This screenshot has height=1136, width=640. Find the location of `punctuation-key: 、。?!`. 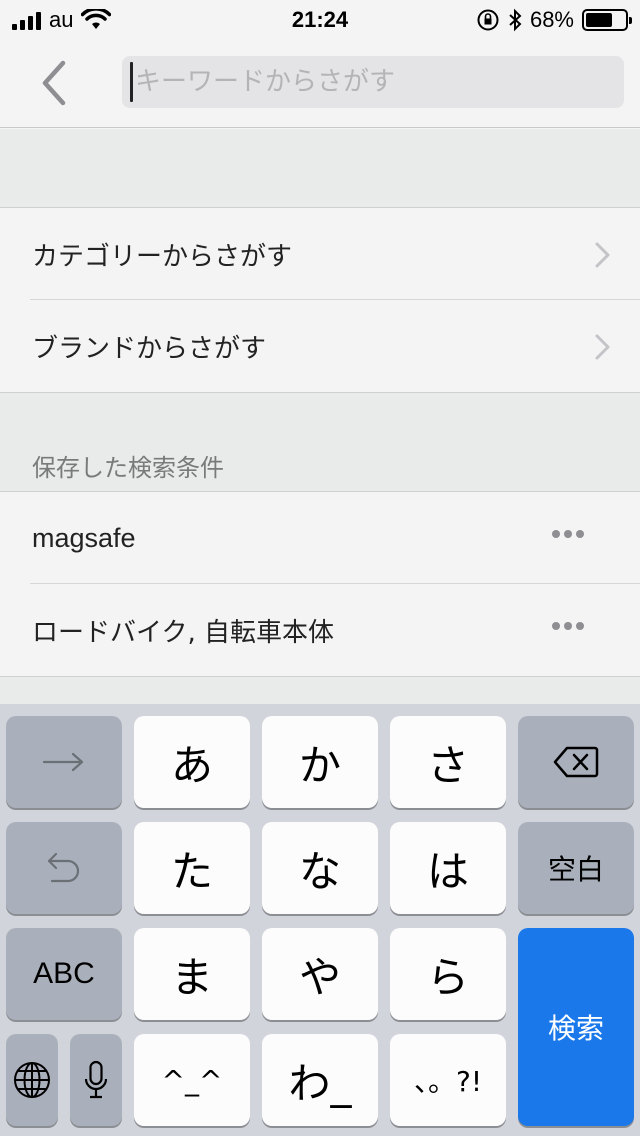

punctuation-key: 、。?! is located at coordinates (448, 1080).